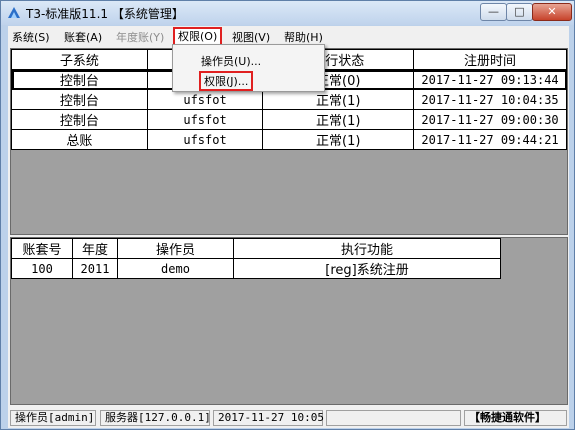 This screenshot has height=430, width=575. I want to click on table-cell: 2017-11-27 09:13:44, so click(490, 79).